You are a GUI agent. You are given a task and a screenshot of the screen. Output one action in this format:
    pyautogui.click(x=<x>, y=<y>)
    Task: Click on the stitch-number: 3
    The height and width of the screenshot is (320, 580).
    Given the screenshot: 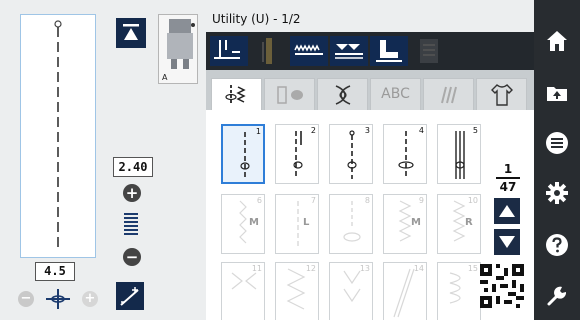 What is the action you would take?
    pyautogui.click(x=367, y=130)
    